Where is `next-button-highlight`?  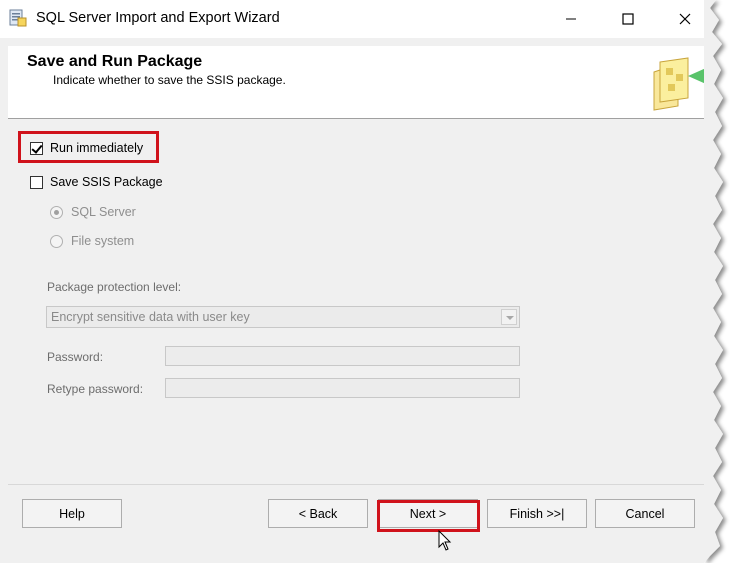 next-button-highlight is located at coordinates (428, 516).